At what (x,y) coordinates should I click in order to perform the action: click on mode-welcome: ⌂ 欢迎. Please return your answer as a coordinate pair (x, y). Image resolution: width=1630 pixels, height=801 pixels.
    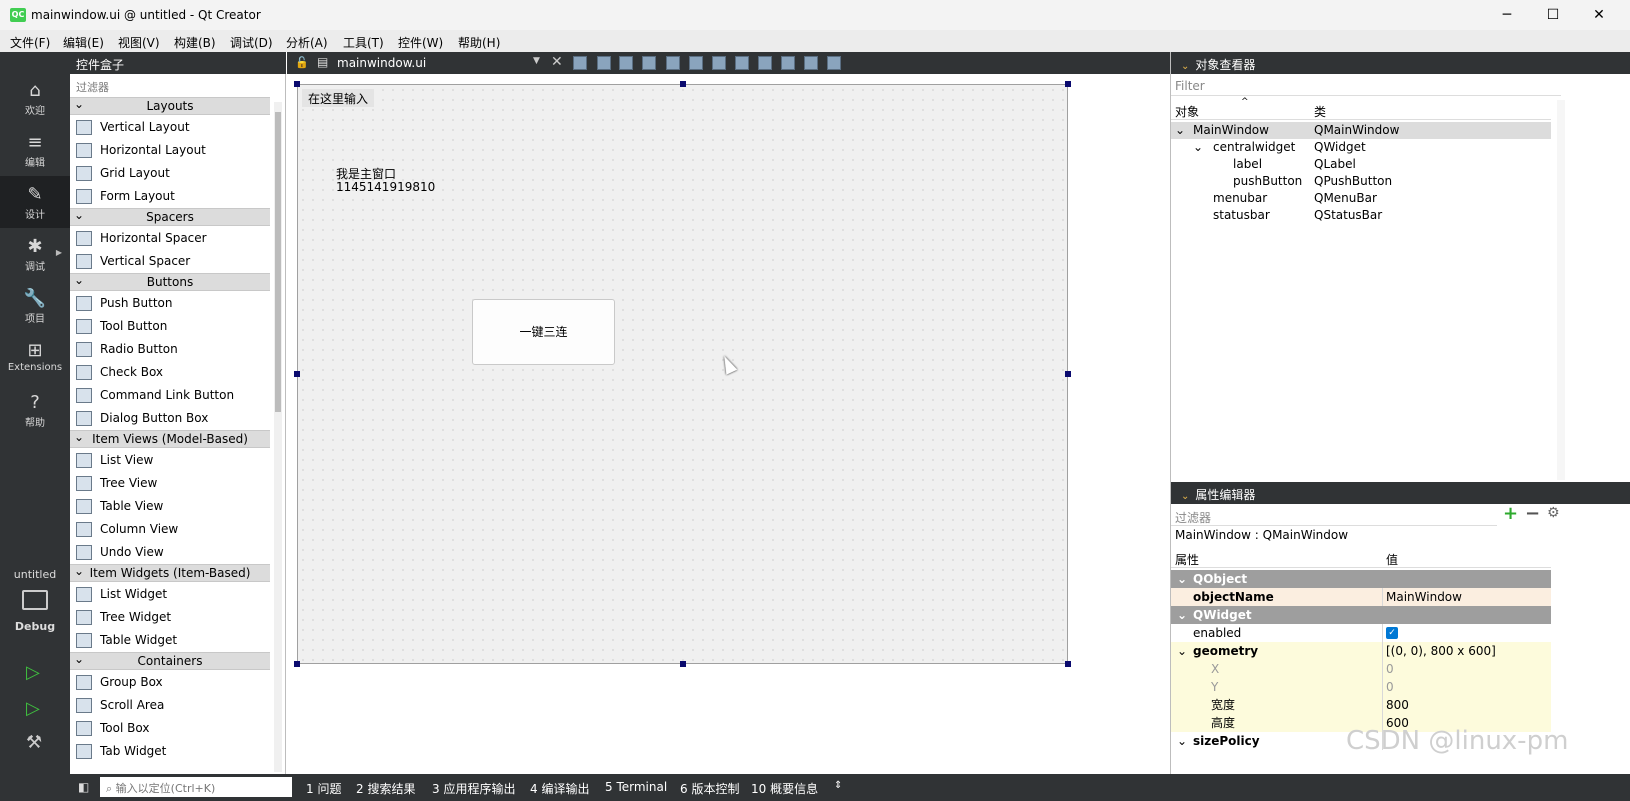
    Looking at the image, I should click on (35, 98).